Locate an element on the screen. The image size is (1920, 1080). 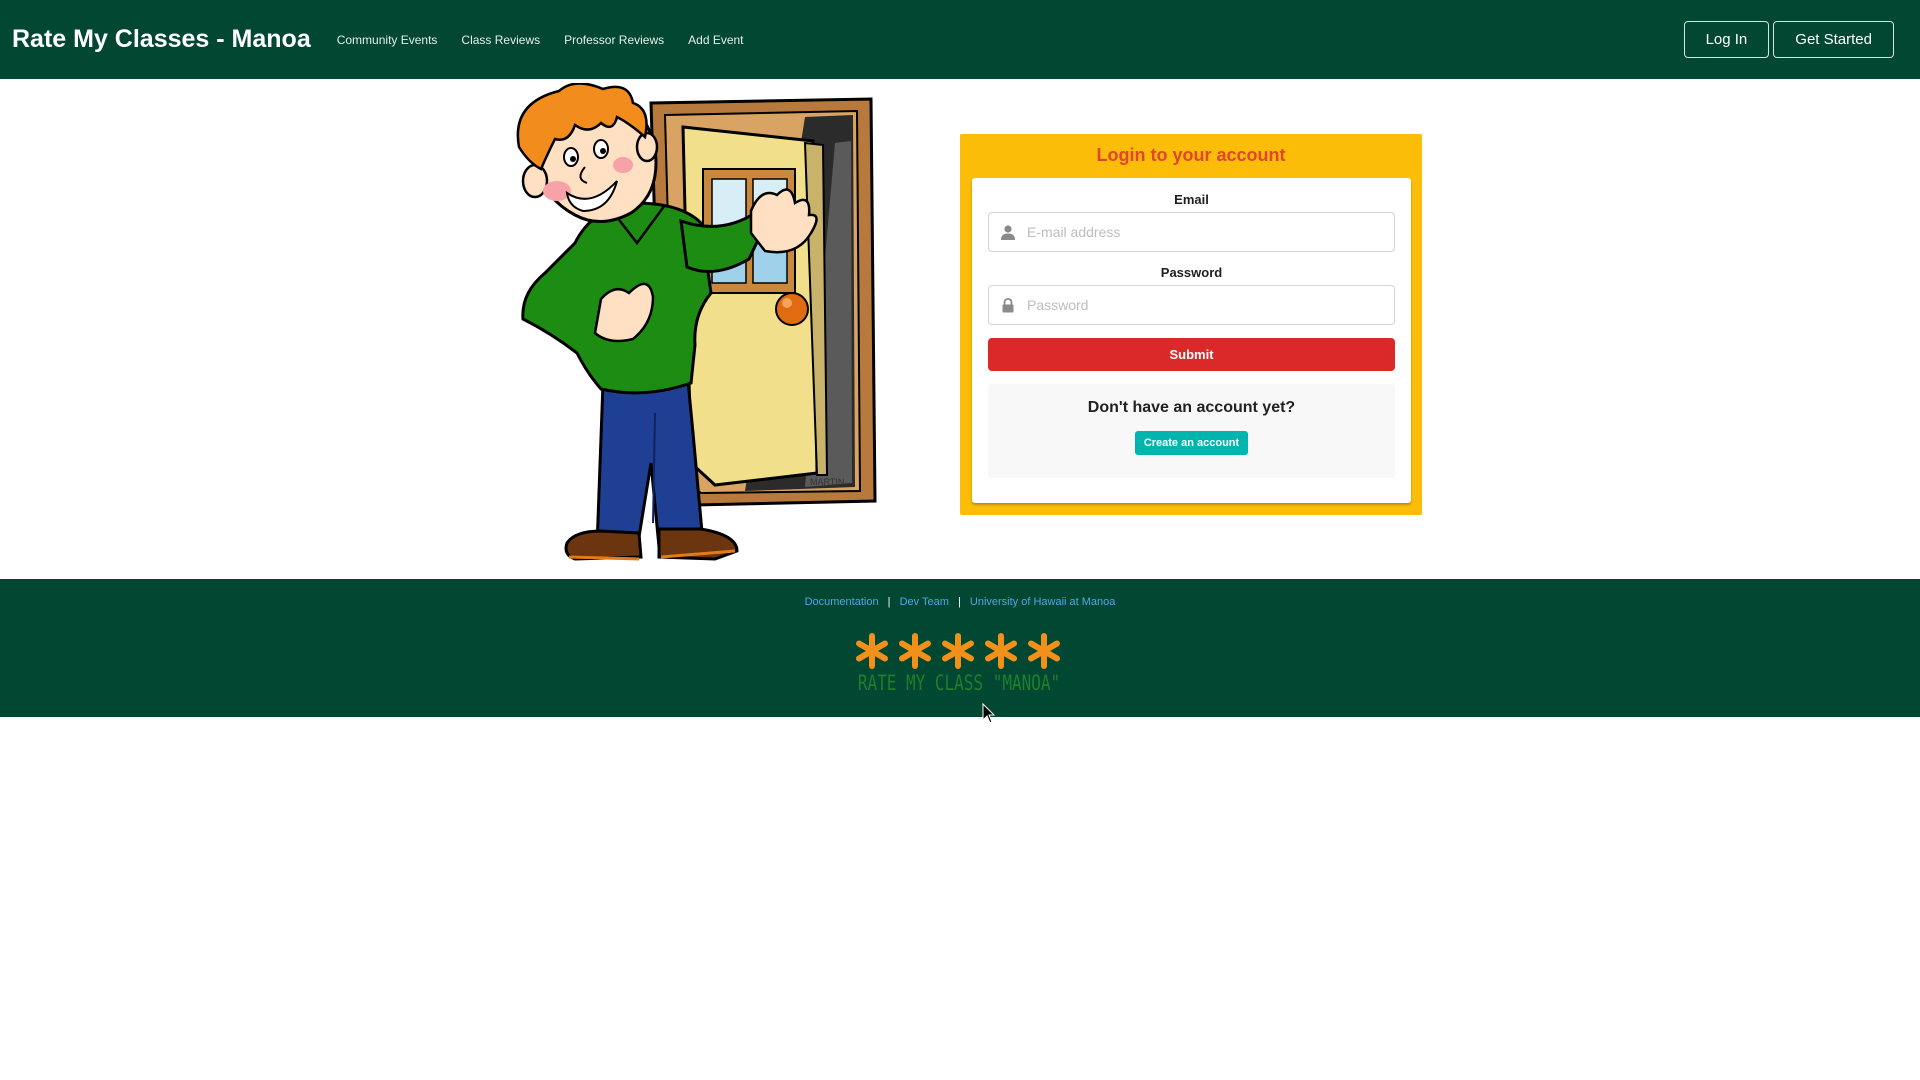
email-label: Email is located at coordinates (1191, 199).